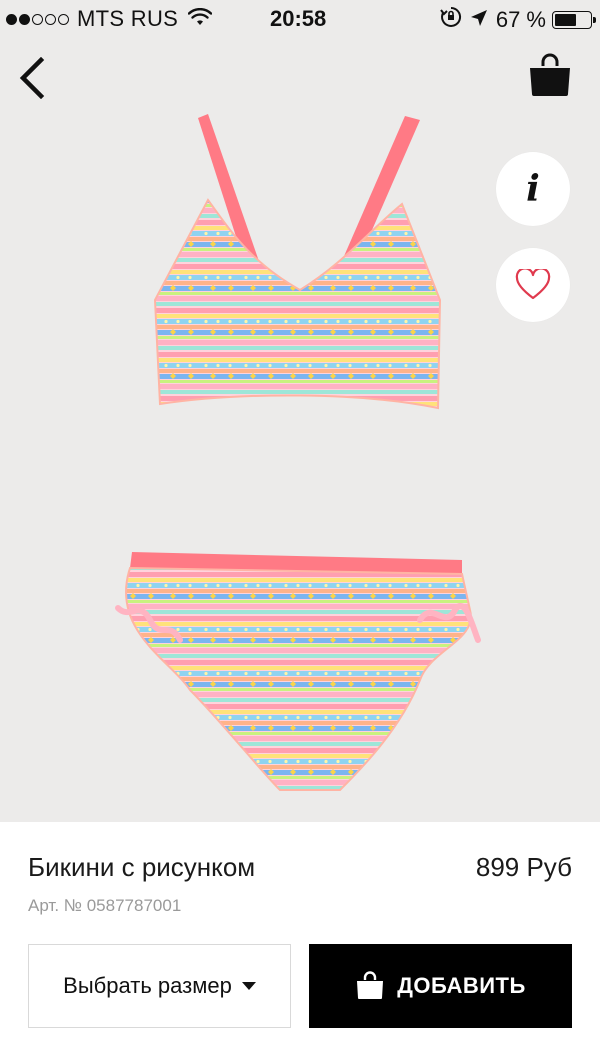  I want to click on battery-percent: 67 %, so click(520, 19).